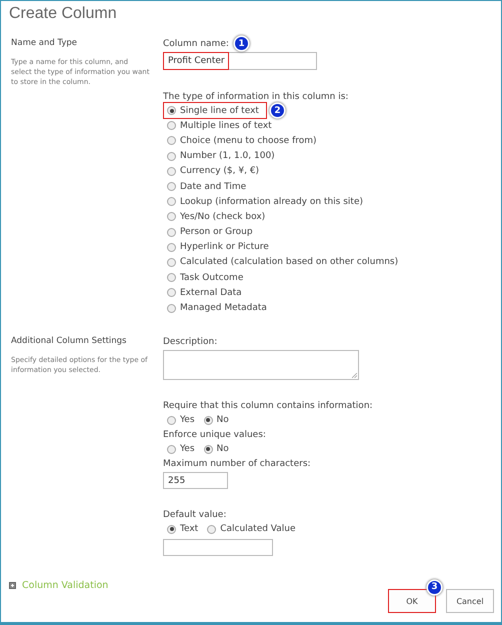 The width and height of the screenshot is (502, 625). Describe the element at coordinates (237, 464) in the screenshot. I see `field-label: Maximum number of characters:` at that location.